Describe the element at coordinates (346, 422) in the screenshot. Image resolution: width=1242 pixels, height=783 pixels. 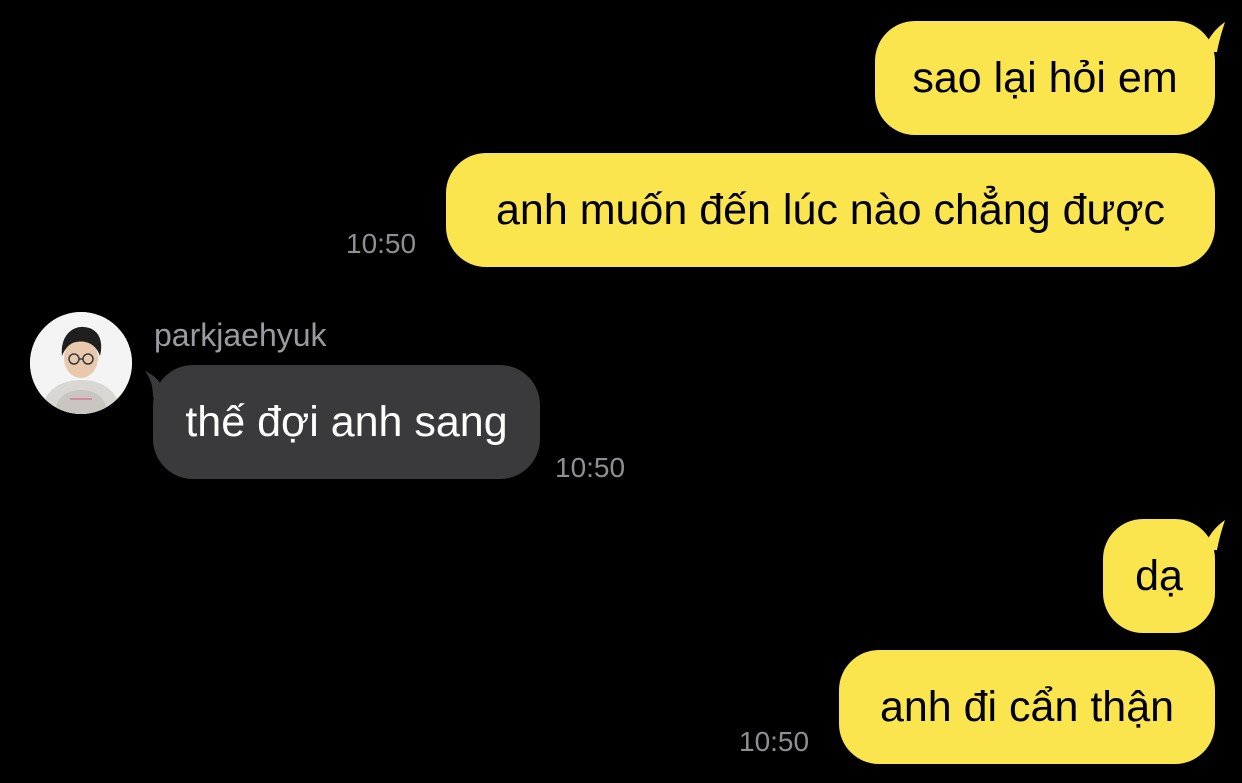
I see `message-bubble-incoming: thế đợi anh sang` at that location.